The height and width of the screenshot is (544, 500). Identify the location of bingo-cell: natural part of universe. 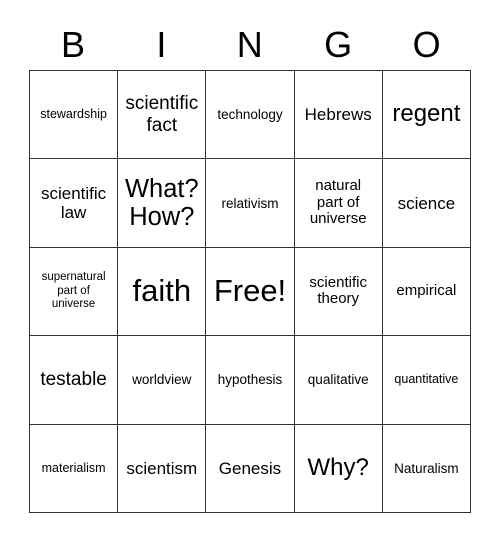
(338, 203).